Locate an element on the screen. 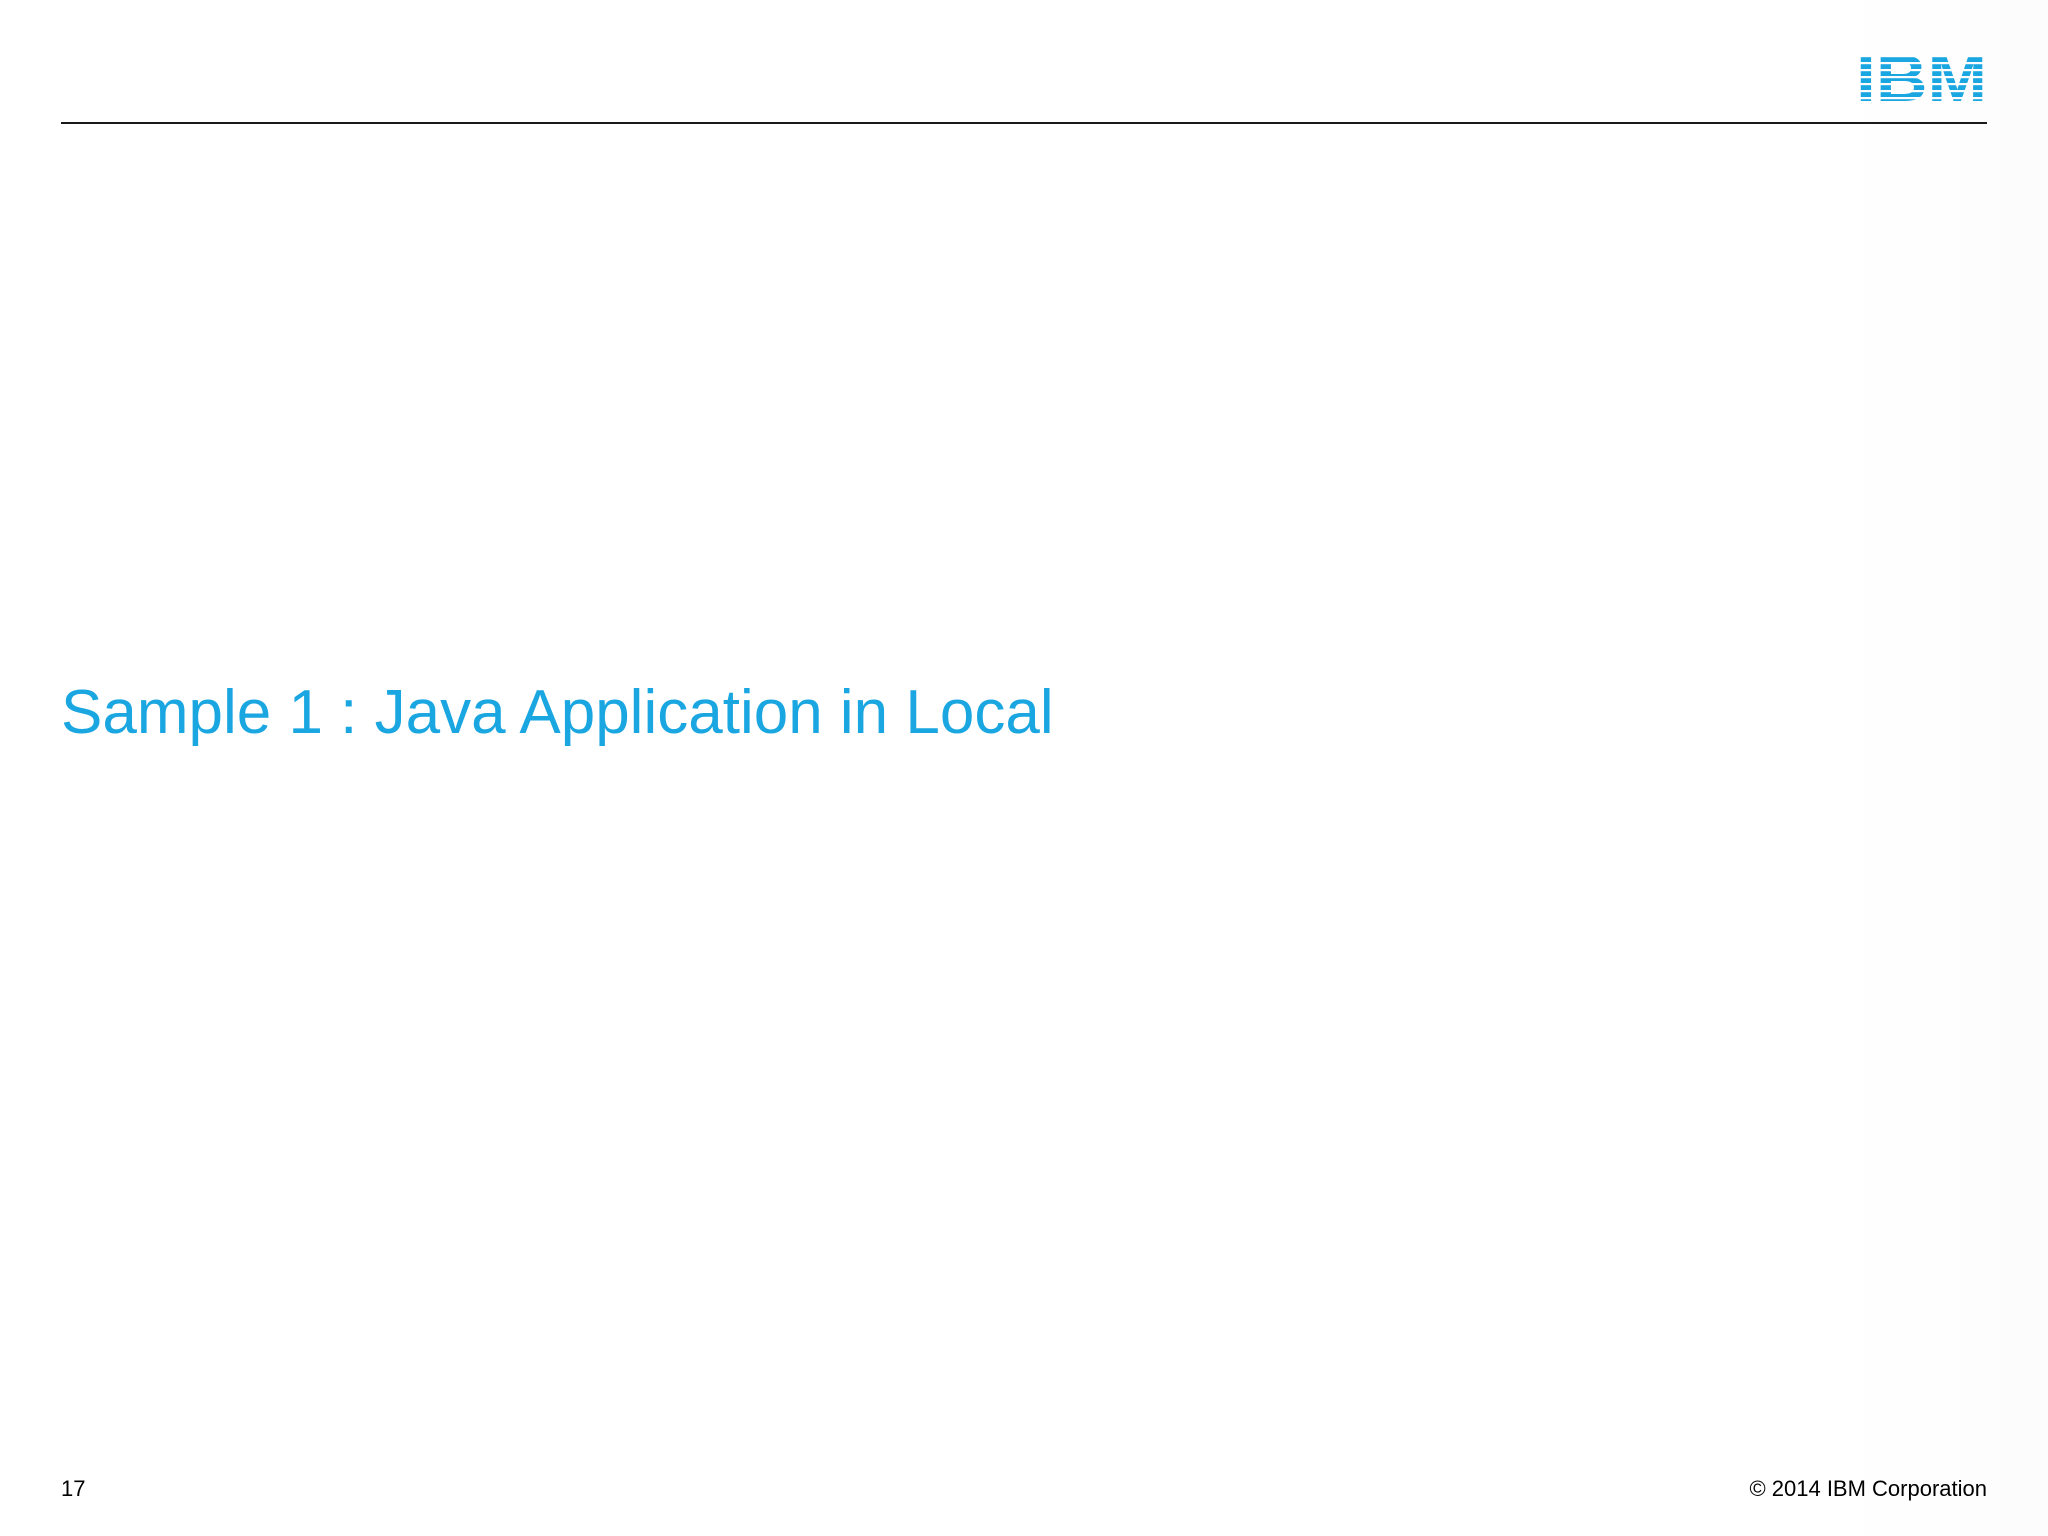  header-divider is located at coordinates (1024, 123).